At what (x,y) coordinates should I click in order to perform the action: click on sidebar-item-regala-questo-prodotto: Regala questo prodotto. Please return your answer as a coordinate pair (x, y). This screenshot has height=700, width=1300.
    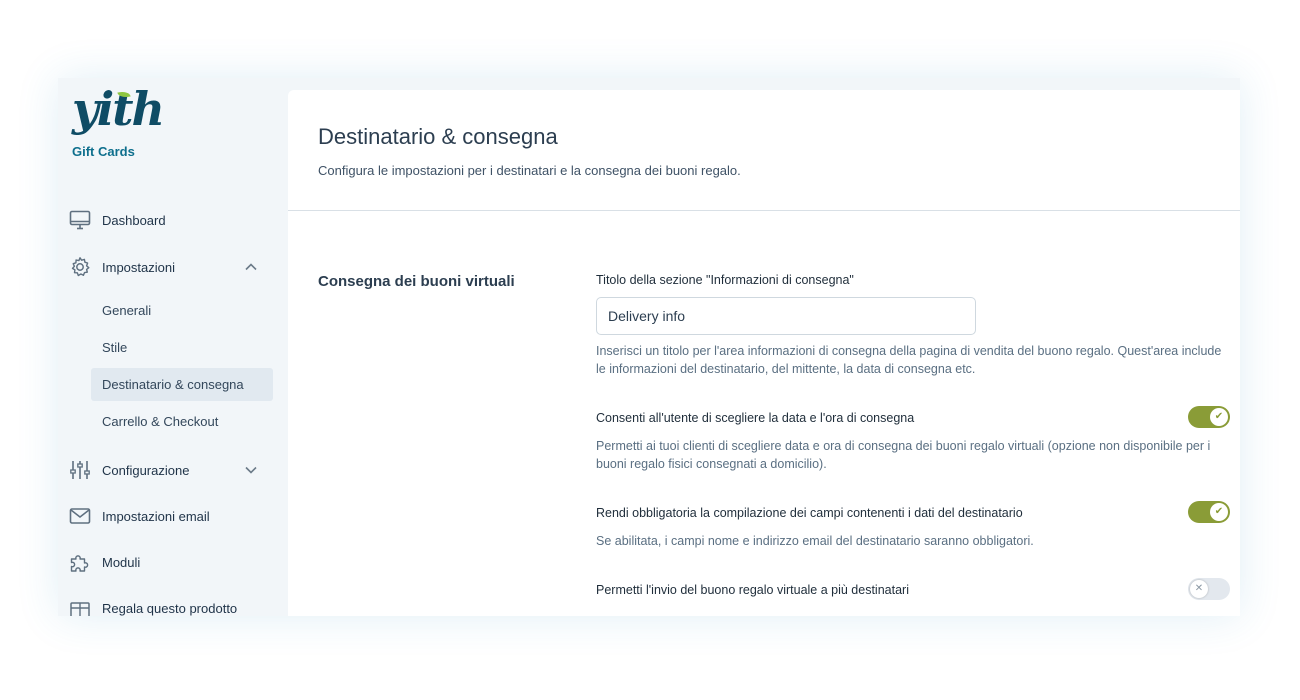
    Looking at the image, I should click on (173, 605).